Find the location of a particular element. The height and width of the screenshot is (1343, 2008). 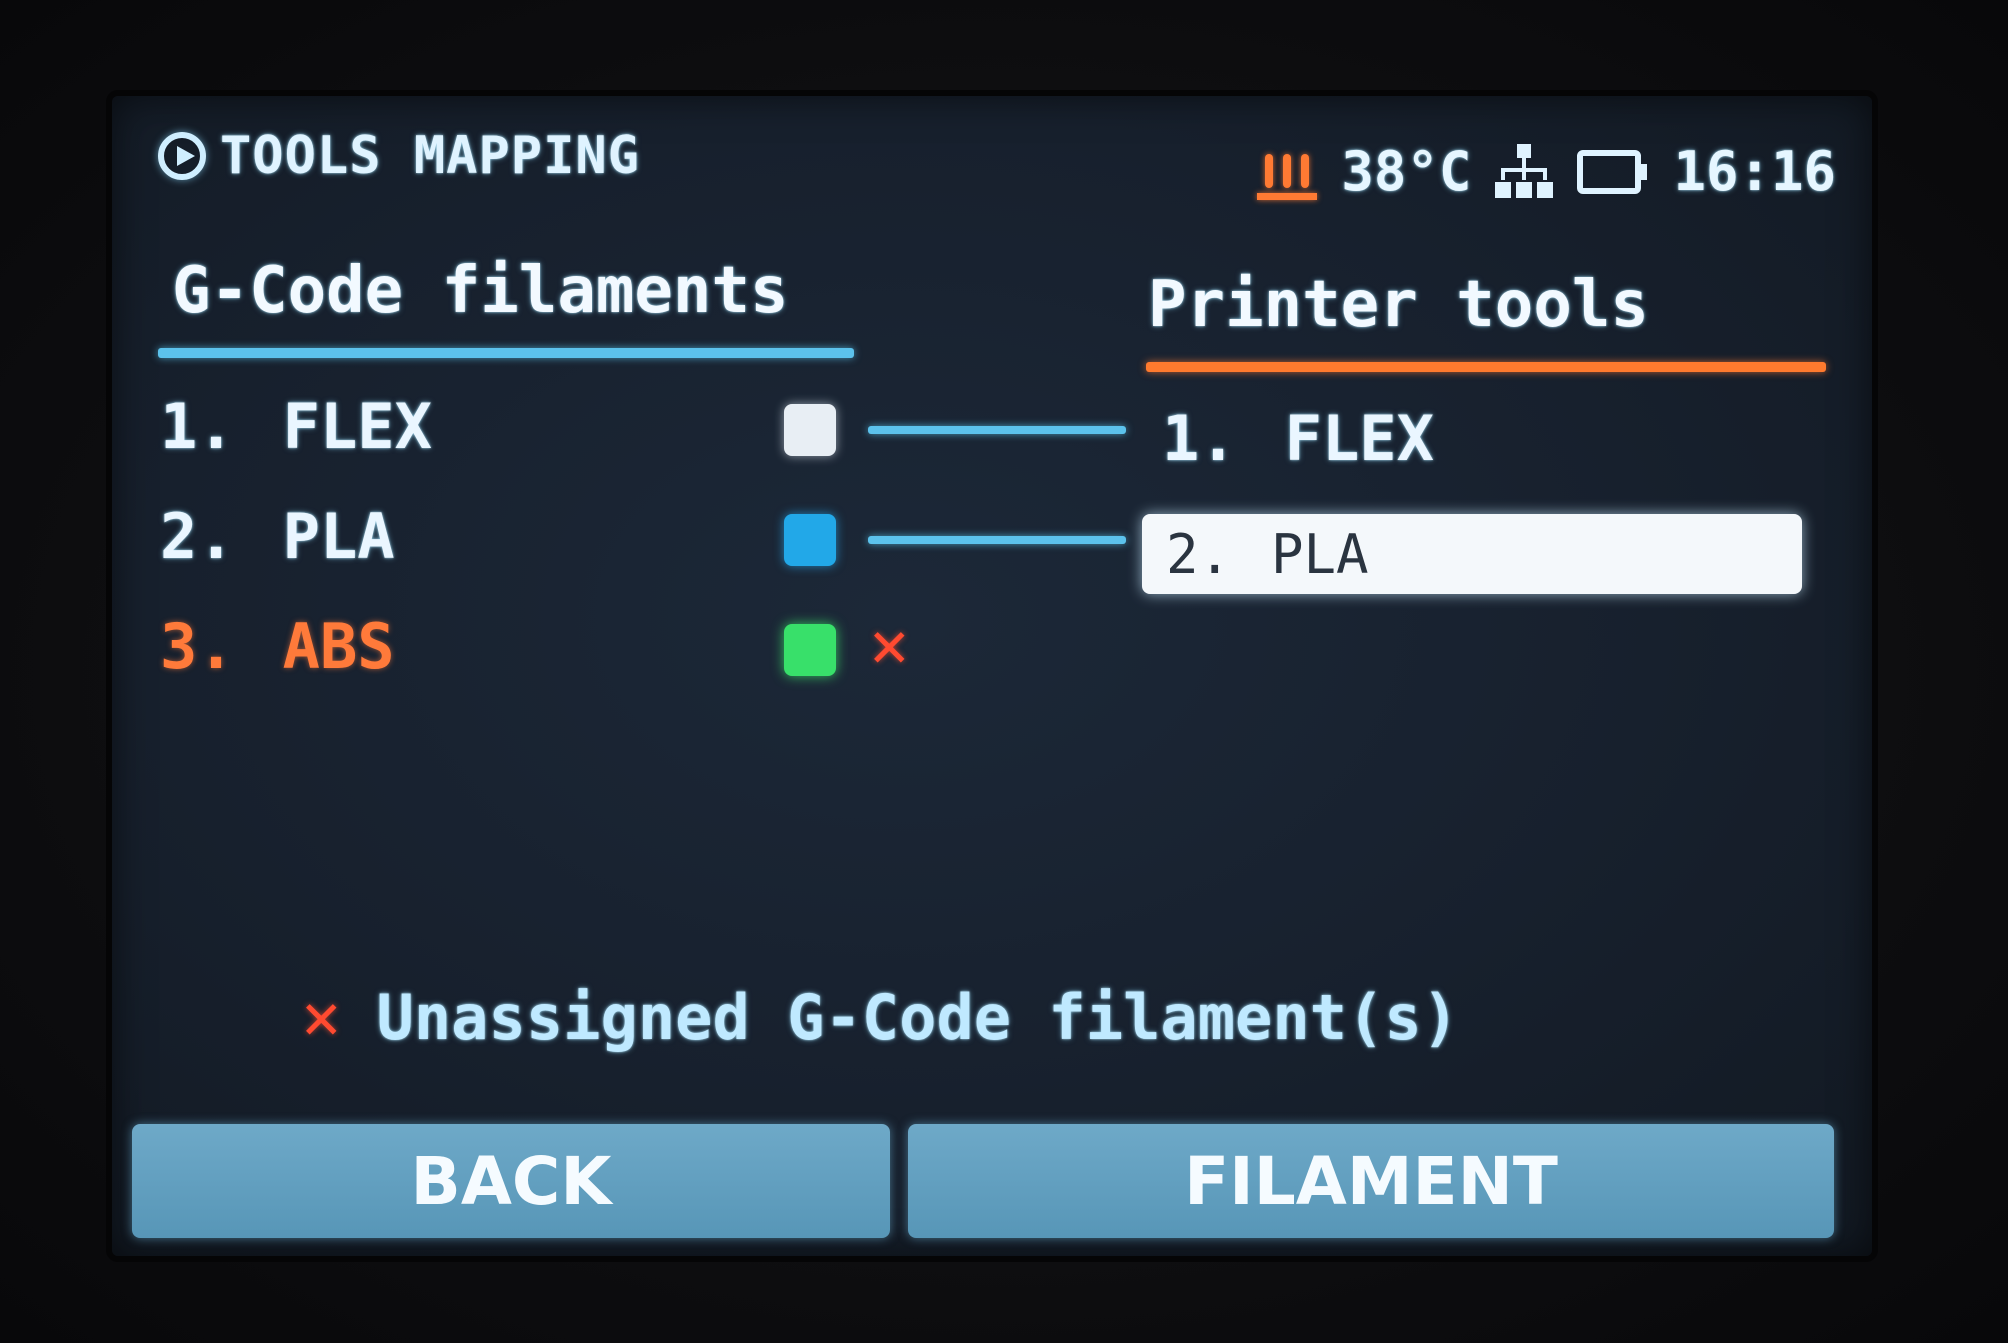

filament-button: FILAMENT is located at coordinates (1371, 1181).